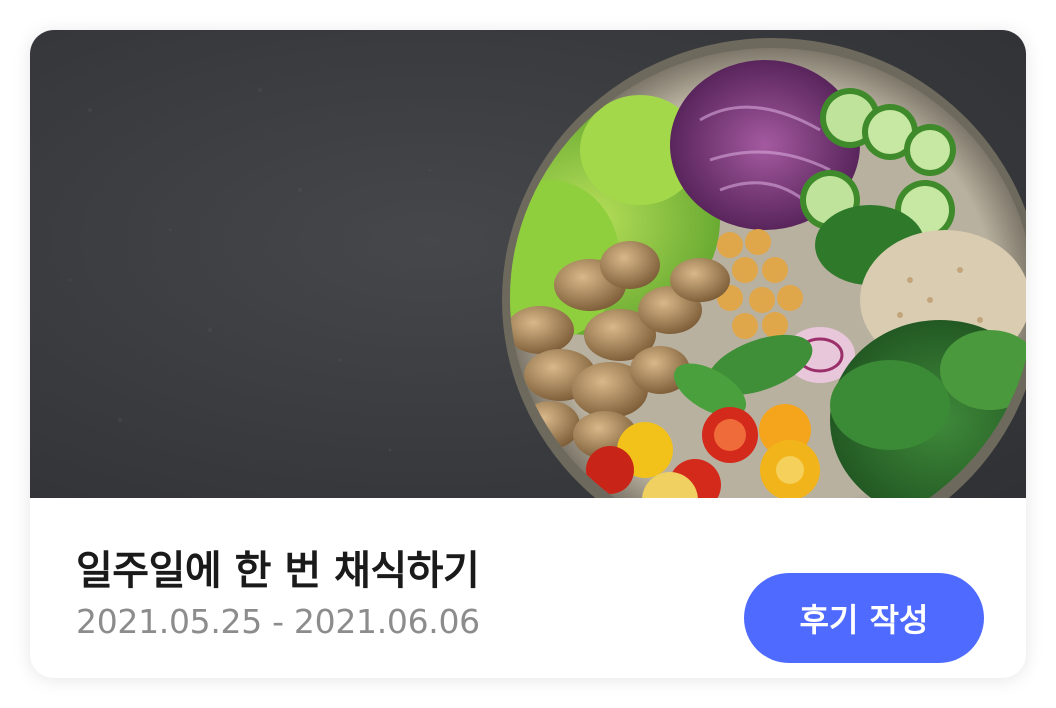  I want to click on challenge-period: 2021.05.25 - 2021.06.06, so click(278, 621).